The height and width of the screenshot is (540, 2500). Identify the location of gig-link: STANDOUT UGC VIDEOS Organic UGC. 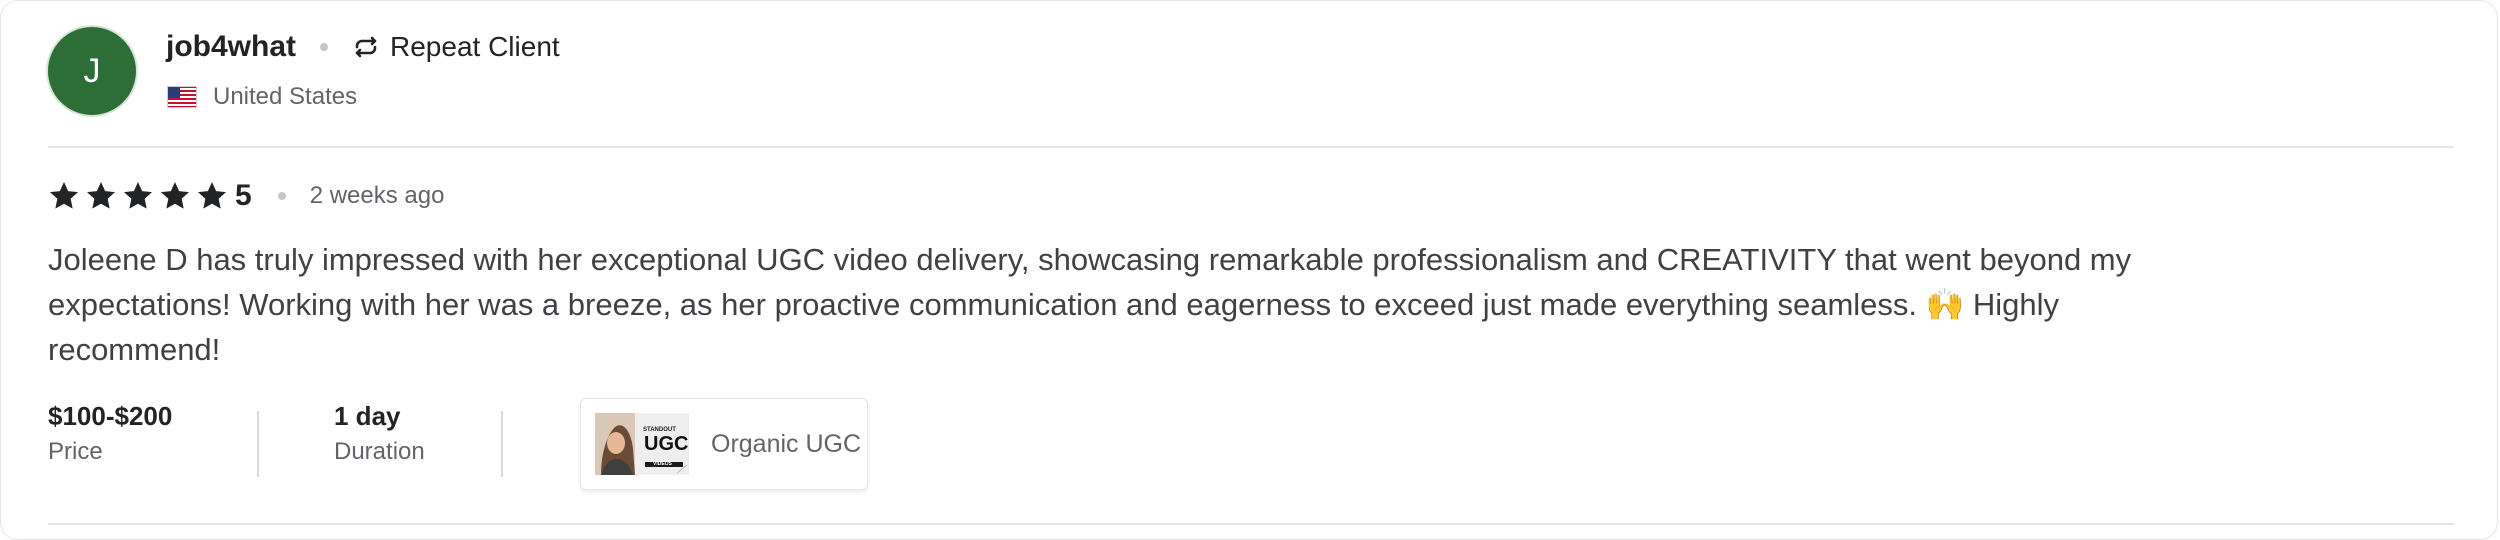
(724, 444).